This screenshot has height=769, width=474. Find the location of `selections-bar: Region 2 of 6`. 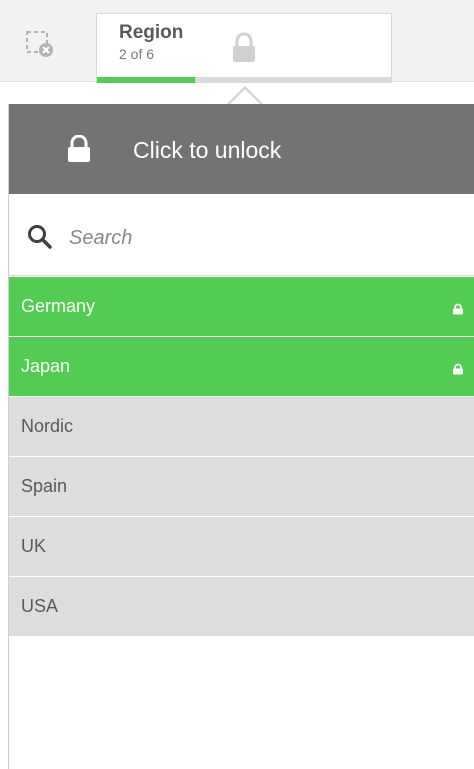

selections-bar: Region 2 of 6 is located at coordinates (237, 41).